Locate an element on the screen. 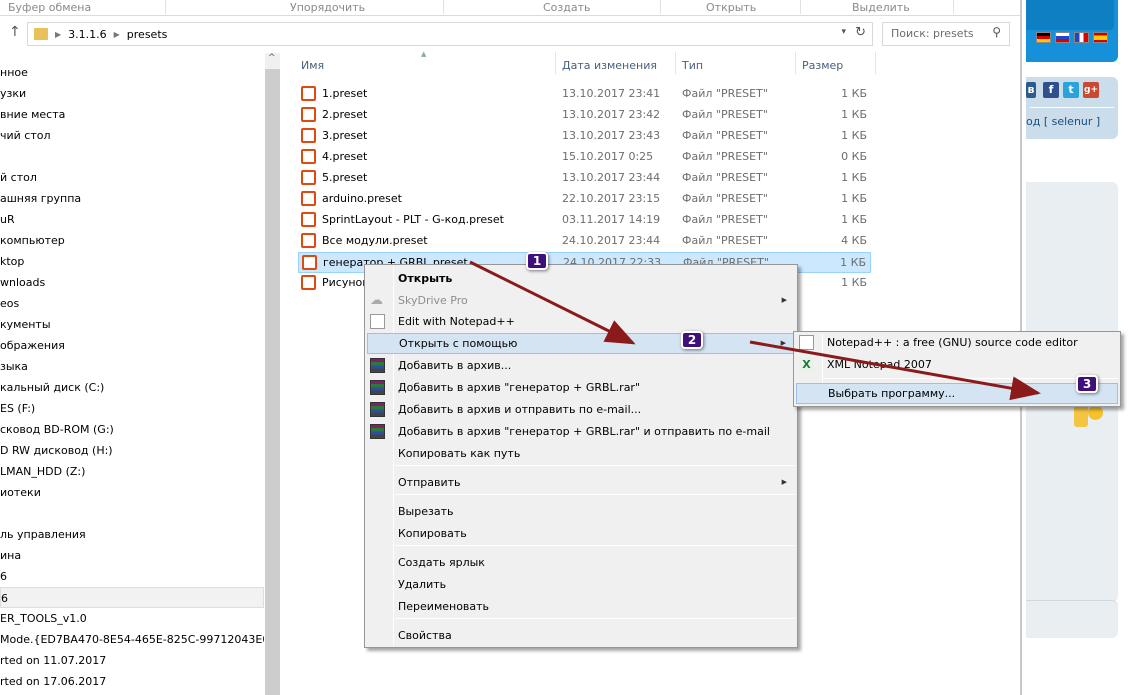  nav-item: ER_TOOLS_v1.0 is located at coordinates (132, 618).